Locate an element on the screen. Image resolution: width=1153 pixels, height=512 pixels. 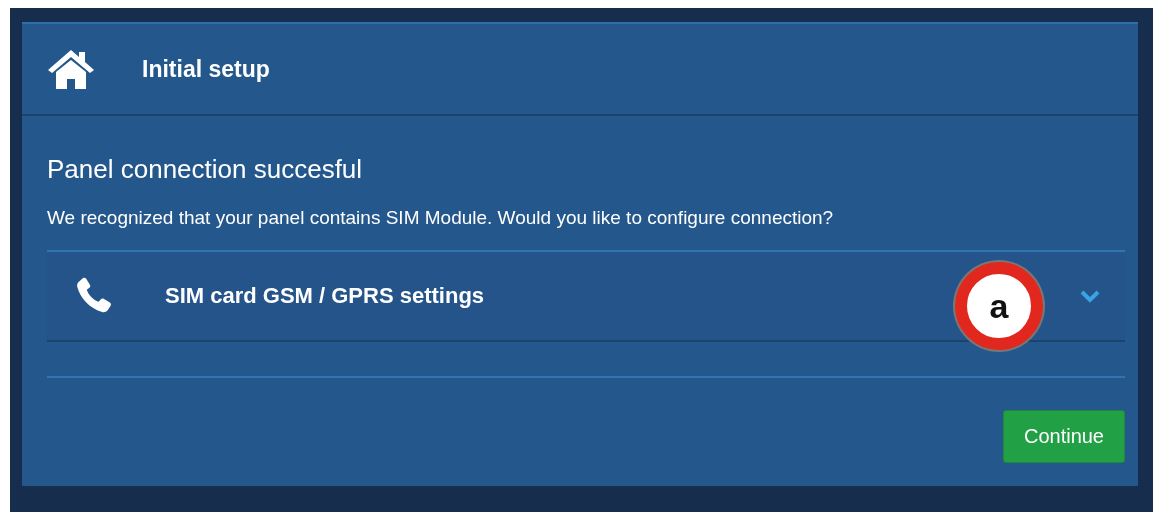
message: We recognized that your panel contains SIM Module. Would you like to configure connection? is located at coordinates (441, 218).